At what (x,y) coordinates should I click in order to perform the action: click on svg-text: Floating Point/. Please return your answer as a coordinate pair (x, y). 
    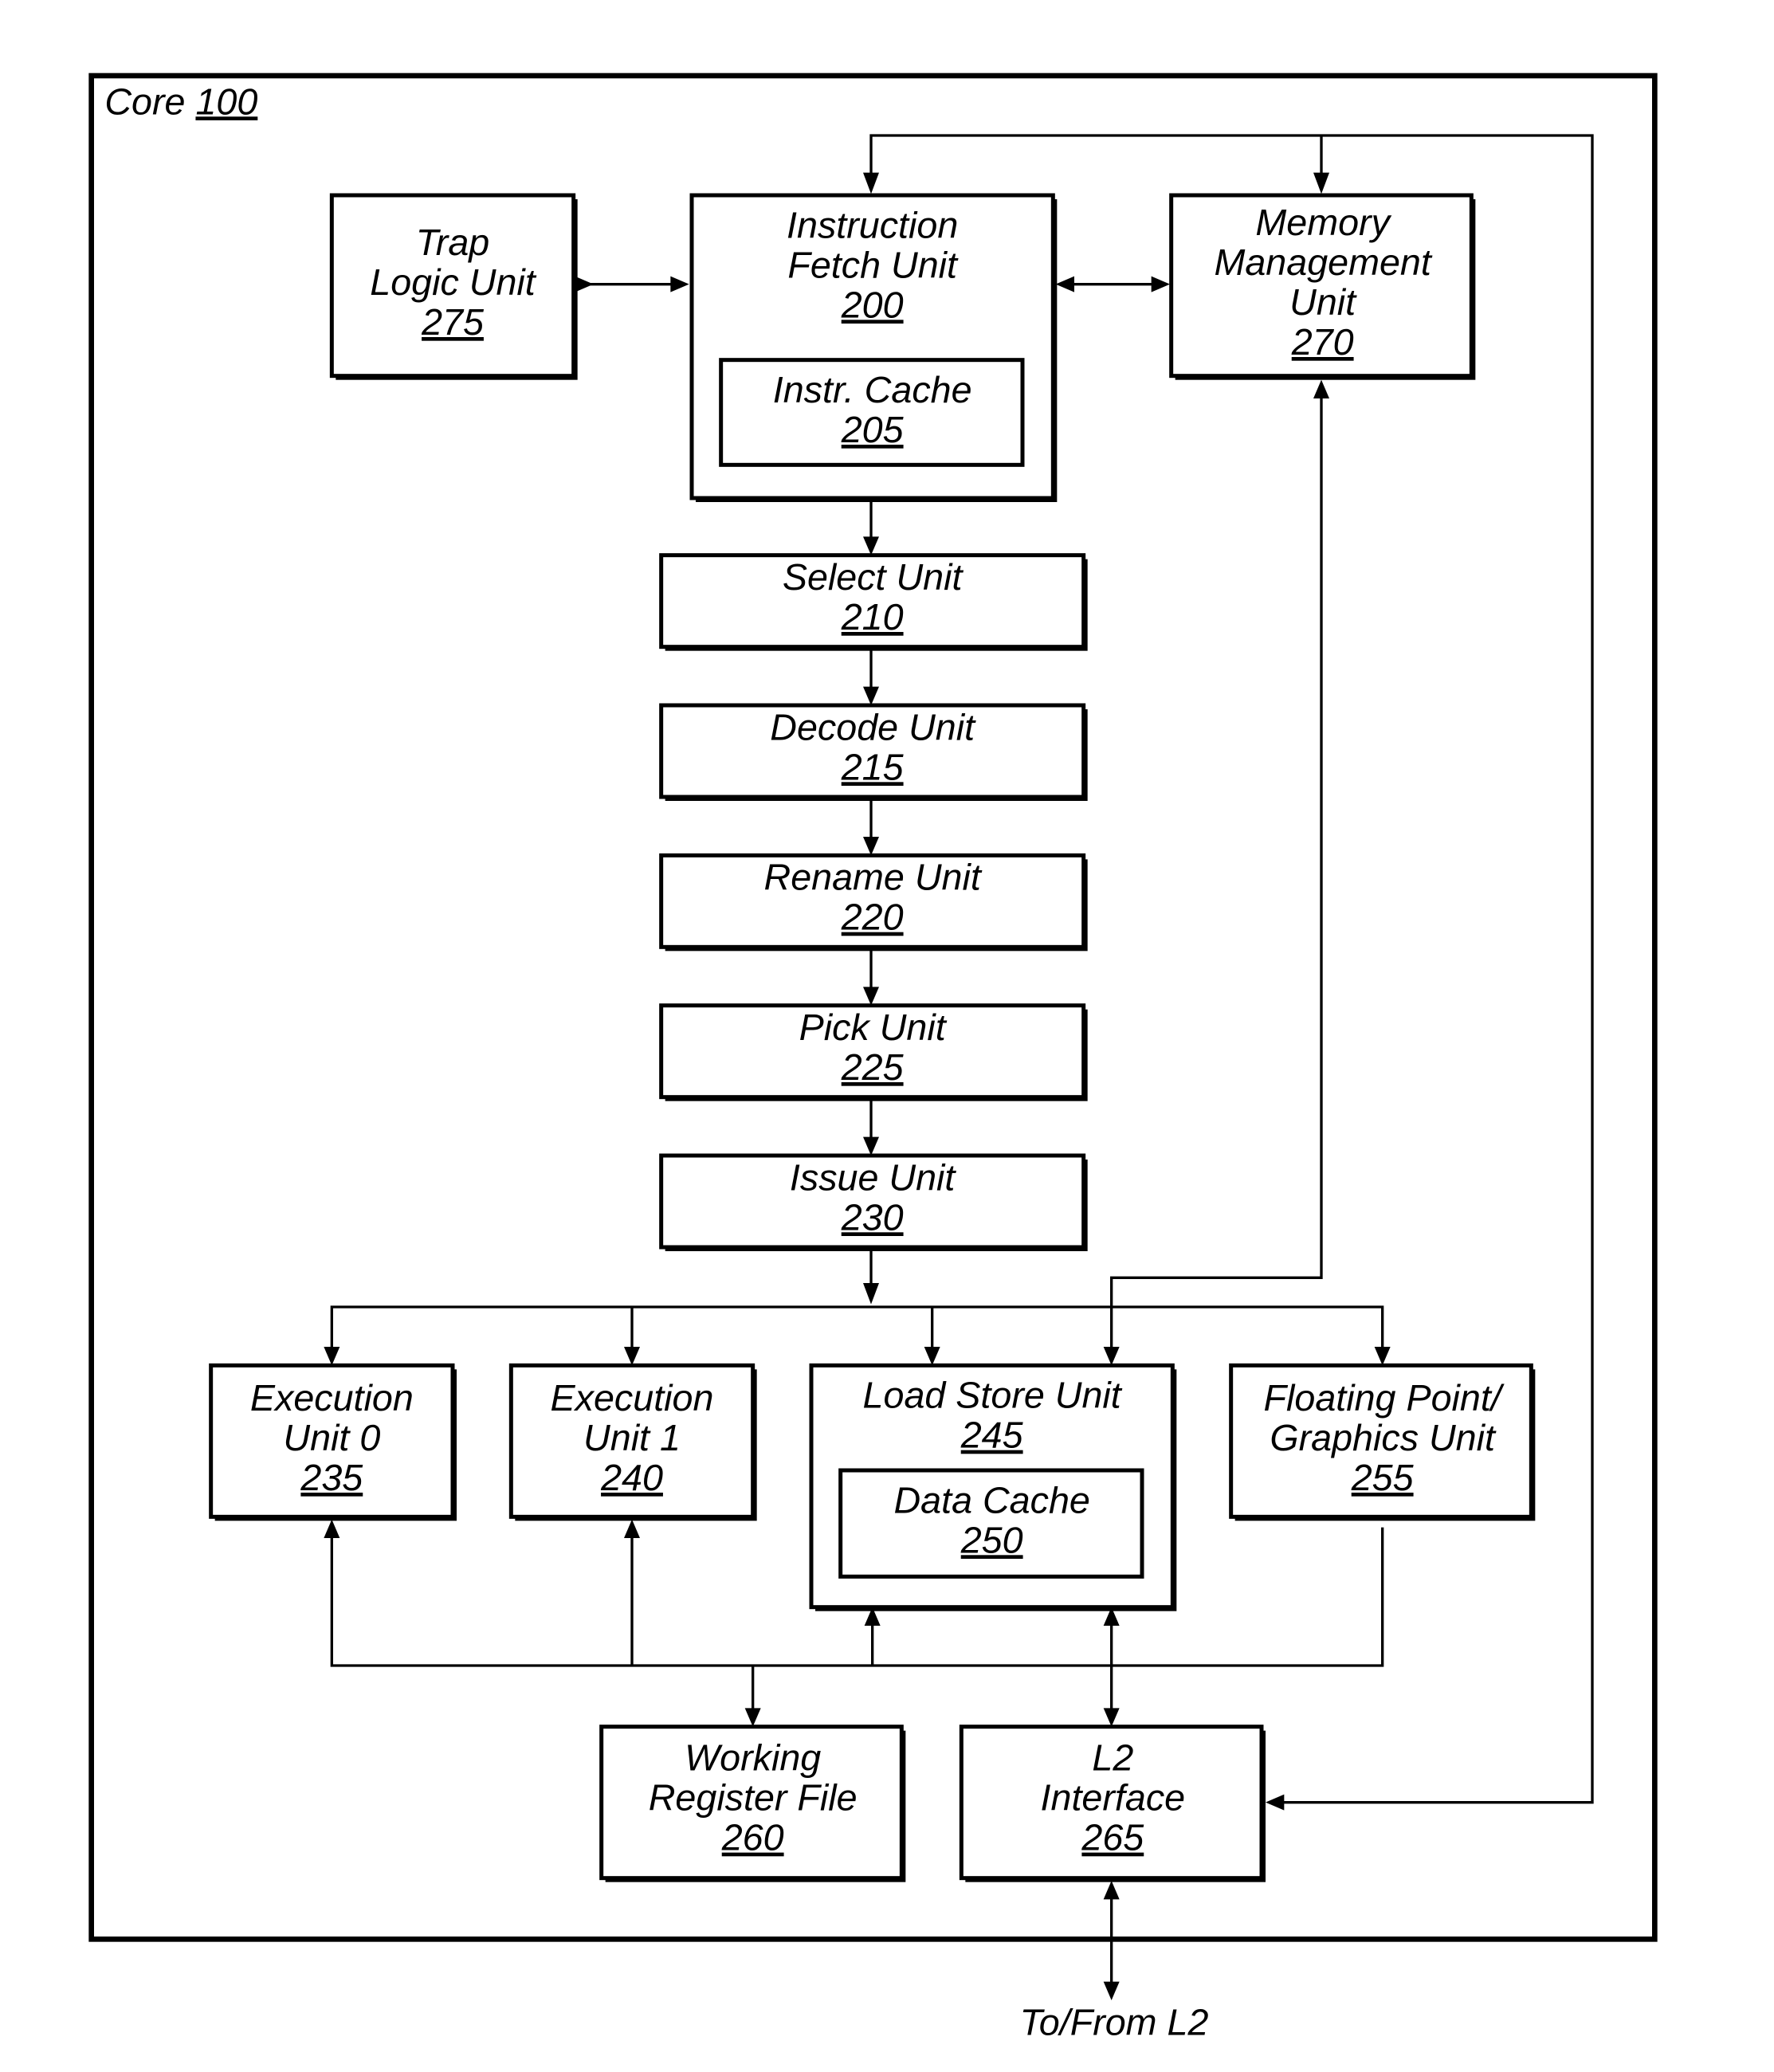
    Looking at the image, I should click on (1384, 1398).